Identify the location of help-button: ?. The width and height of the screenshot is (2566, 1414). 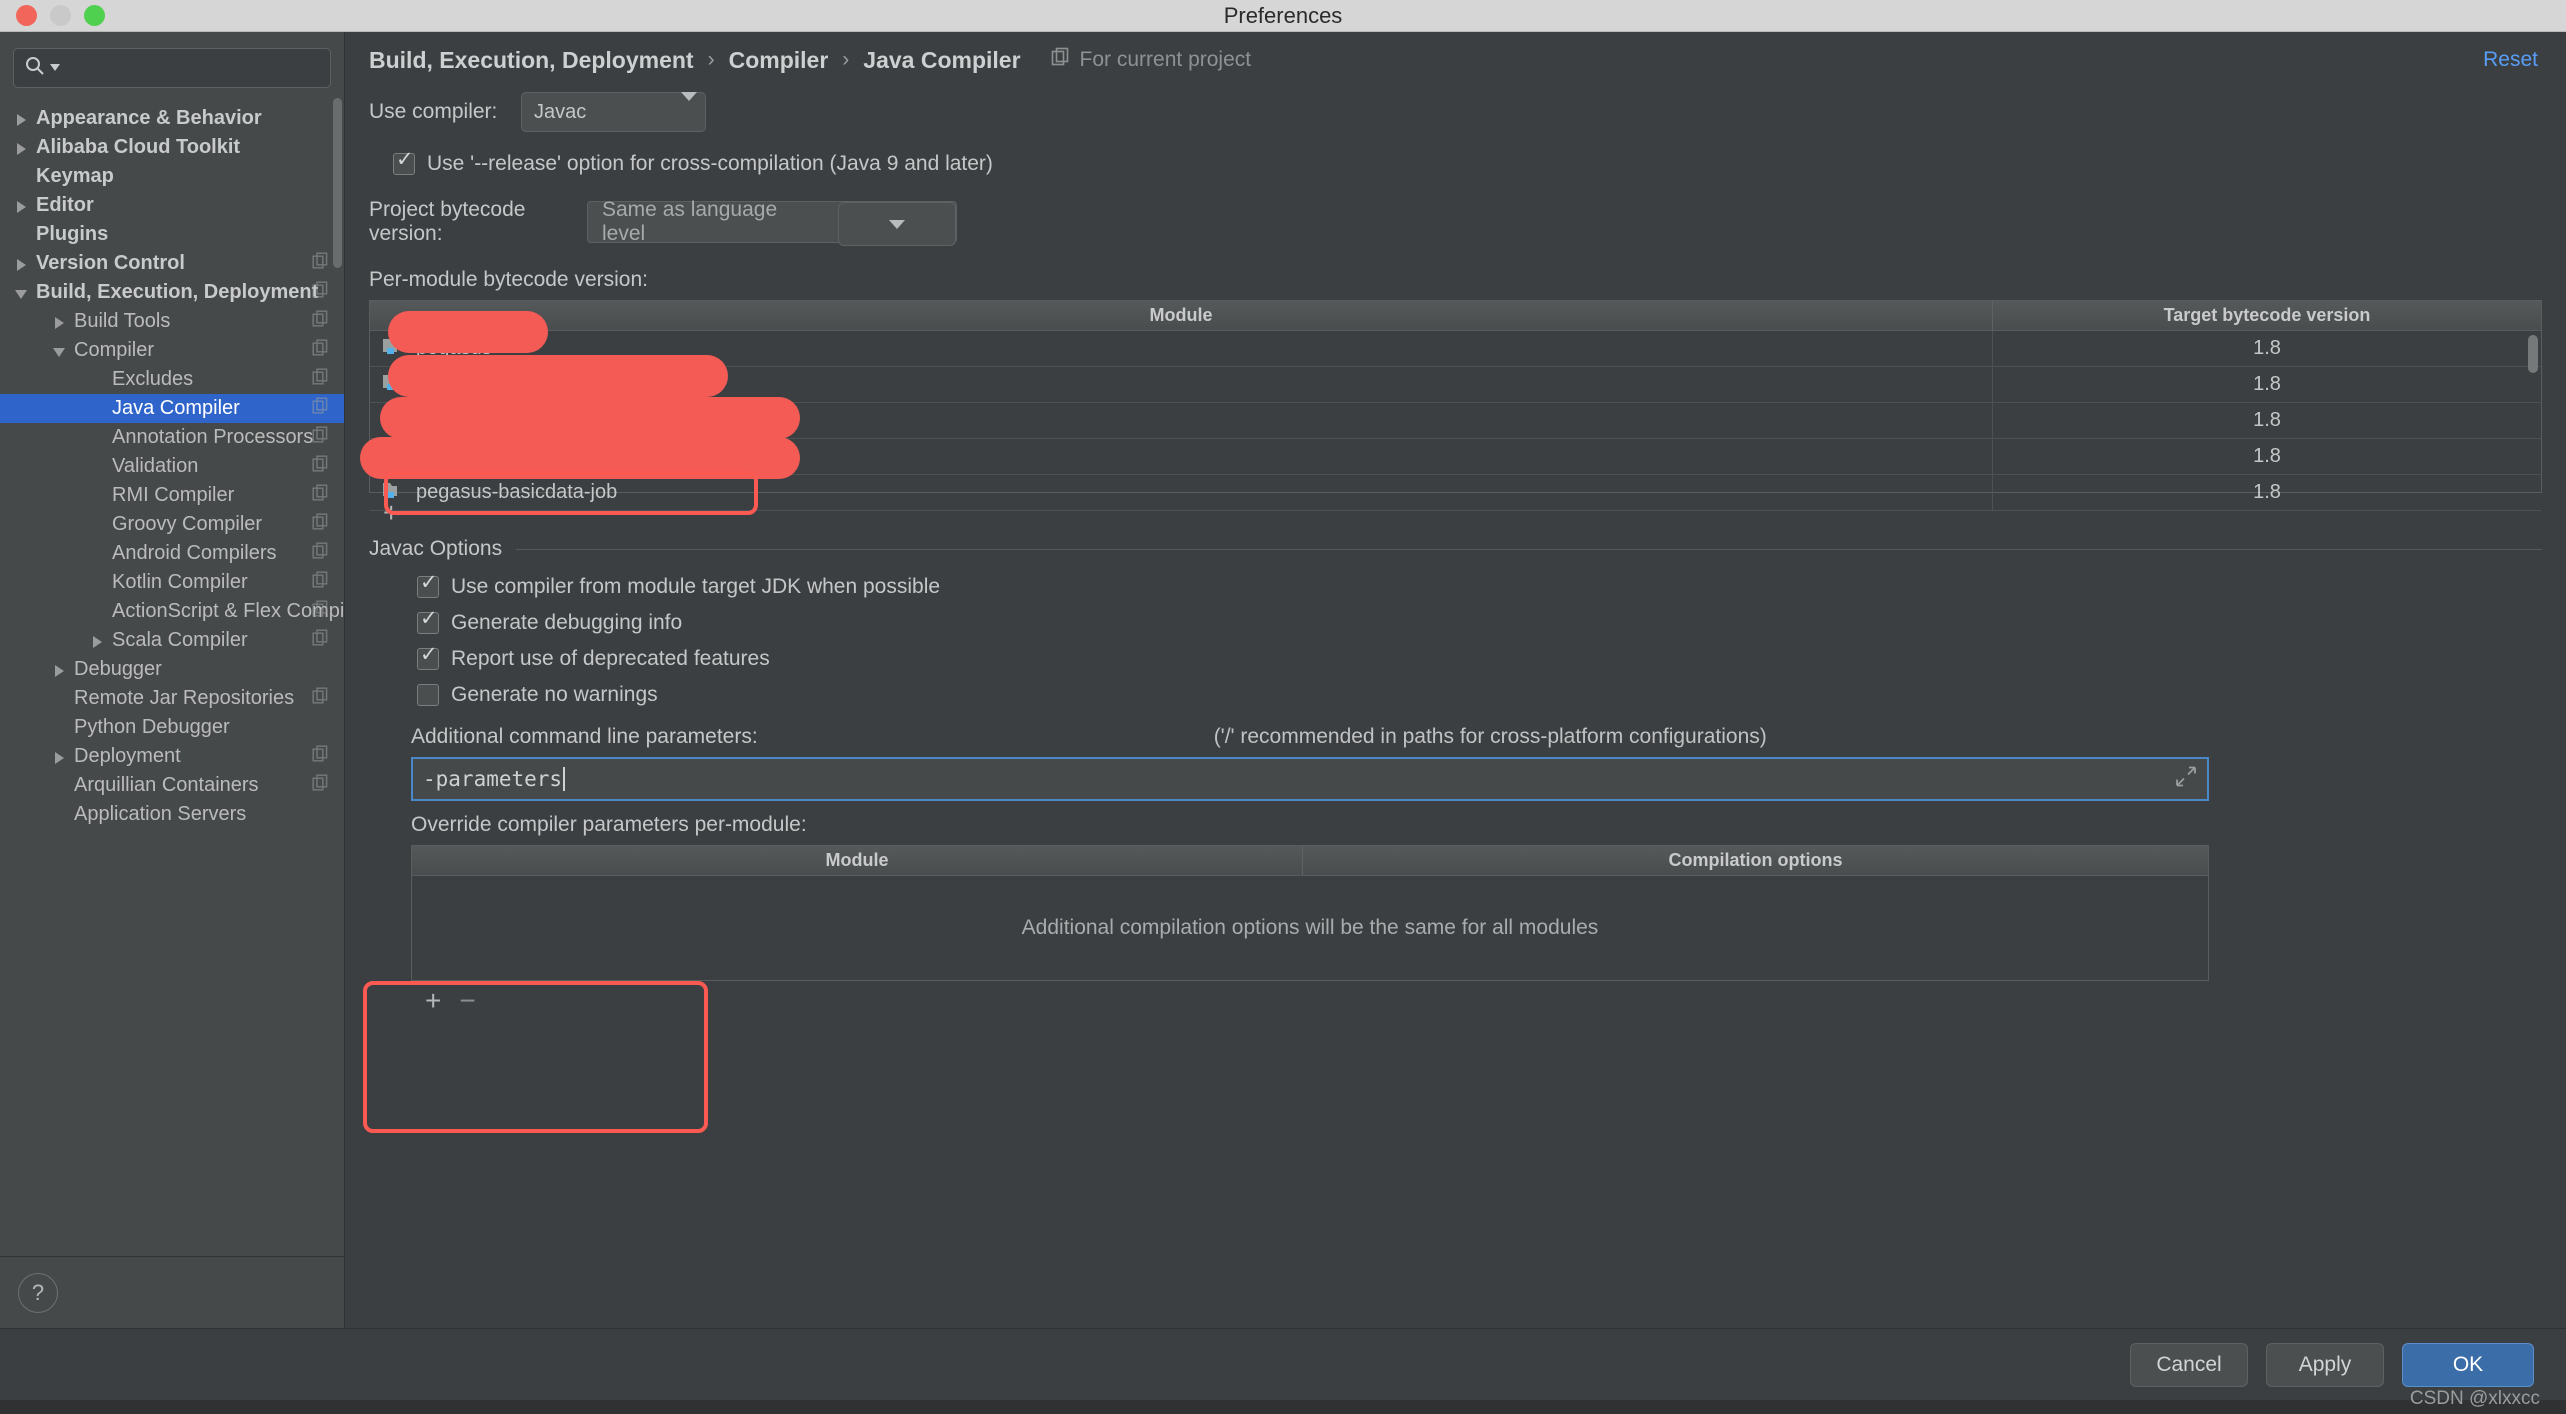
(38, 1292).